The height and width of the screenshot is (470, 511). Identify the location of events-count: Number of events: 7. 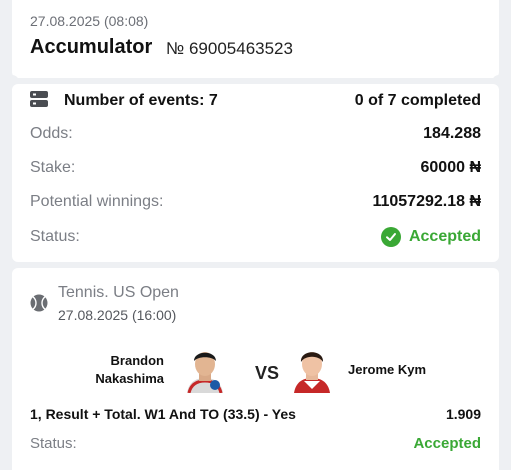
(141, 100).